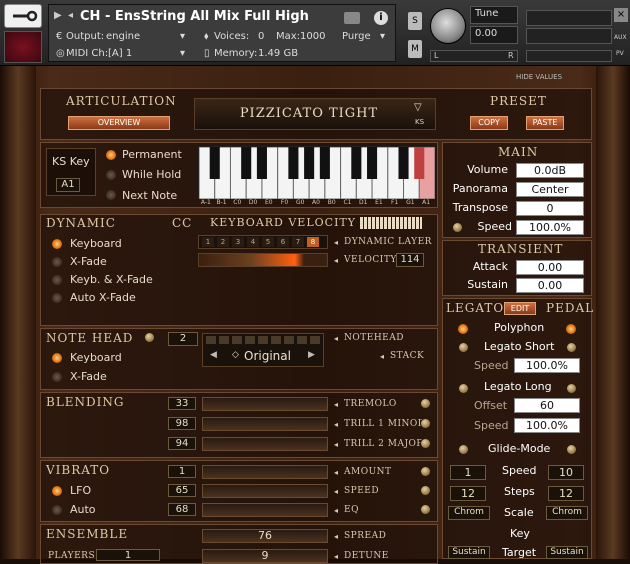 The width and height of the screenshot is (630, 564). Describe the element at coordinates (425, 443) in the screenshot. I see `blending-knob` at that location.